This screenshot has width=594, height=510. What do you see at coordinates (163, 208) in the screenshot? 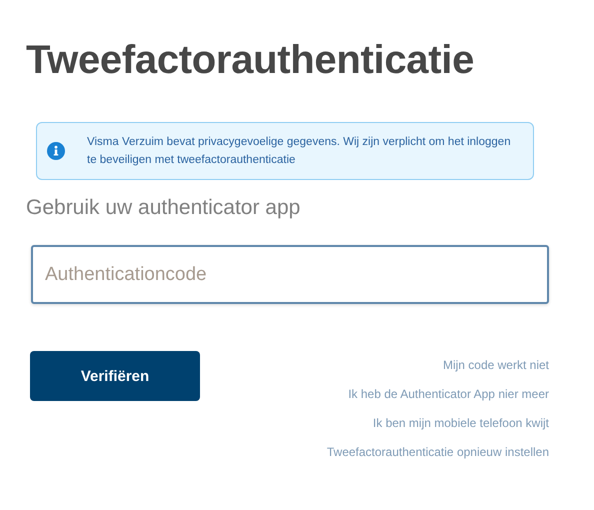
I see `section-heading: Gebruik uw authenticator app` at bounding box center [163, 208].